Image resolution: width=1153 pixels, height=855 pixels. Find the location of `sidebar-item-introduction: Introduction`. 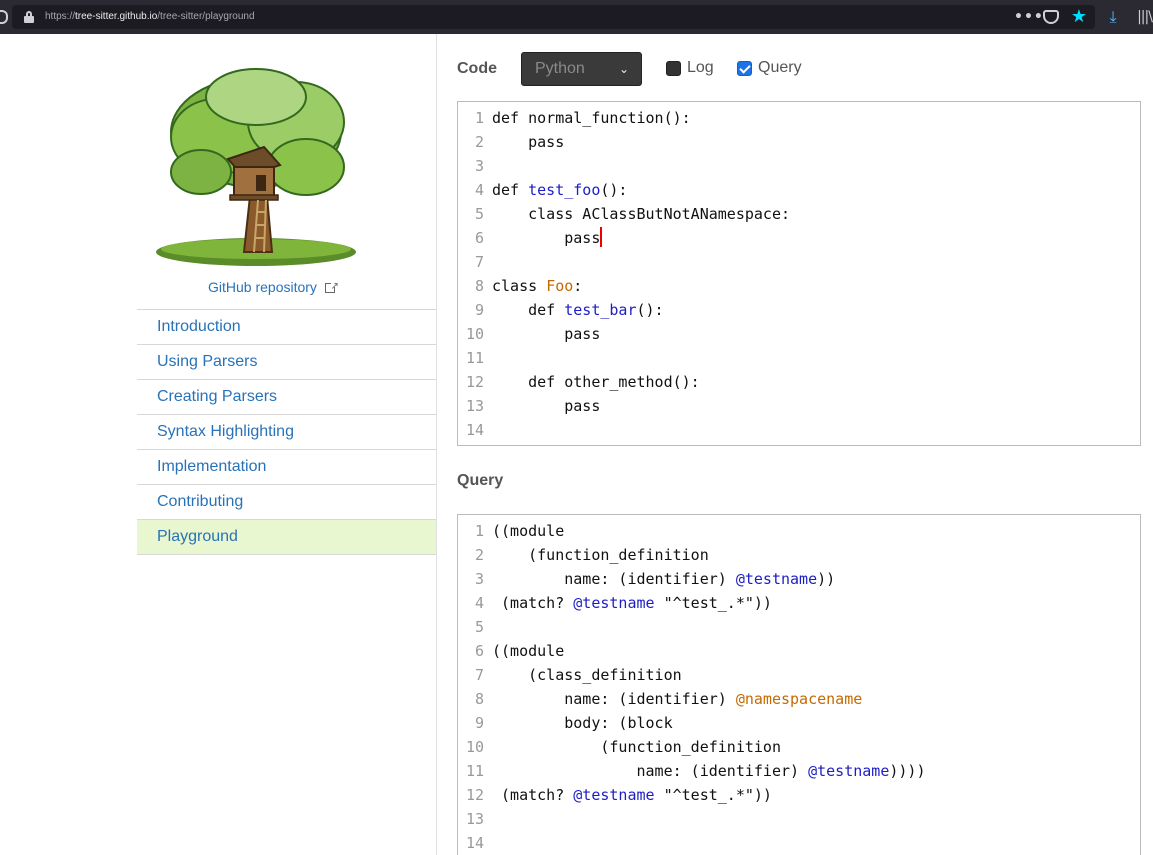

sidebar-item-introduction: Introduction is located at coordinates (286, 327).